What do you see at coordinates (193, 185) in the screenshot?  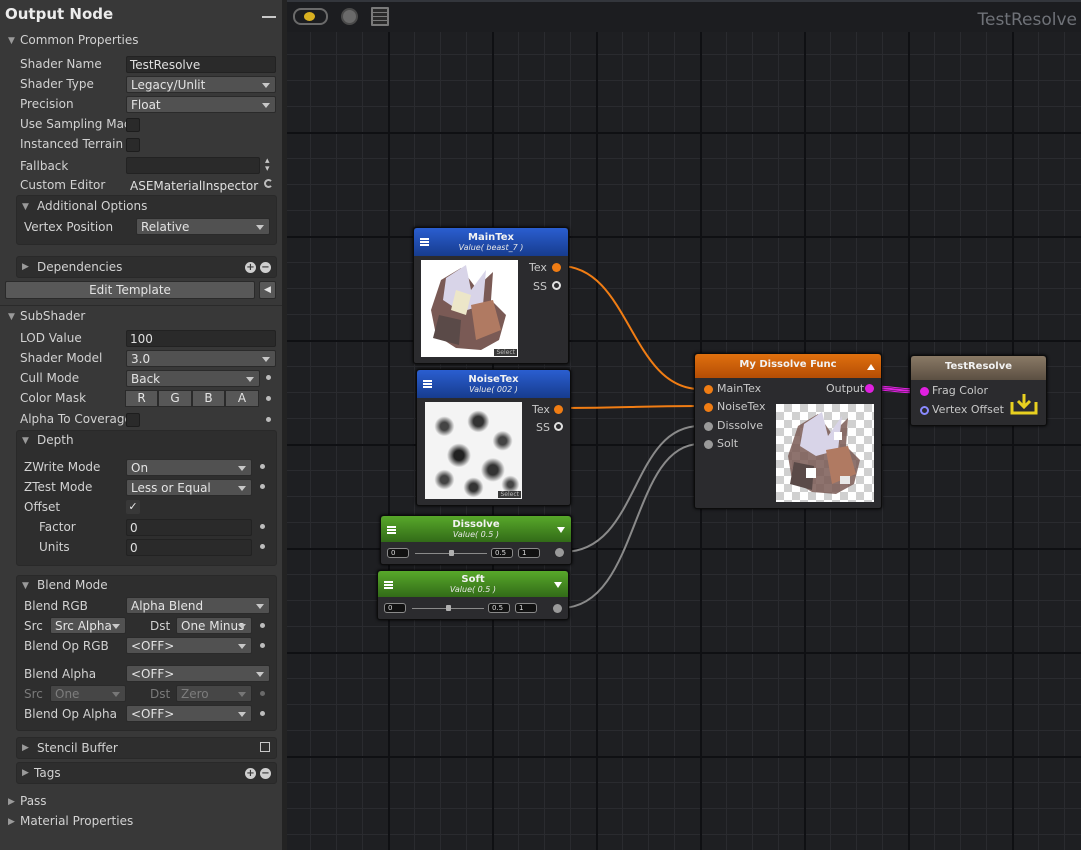 I see `custom-editor-input: ASEMaterialInspector` at bounding box center [193, 185].